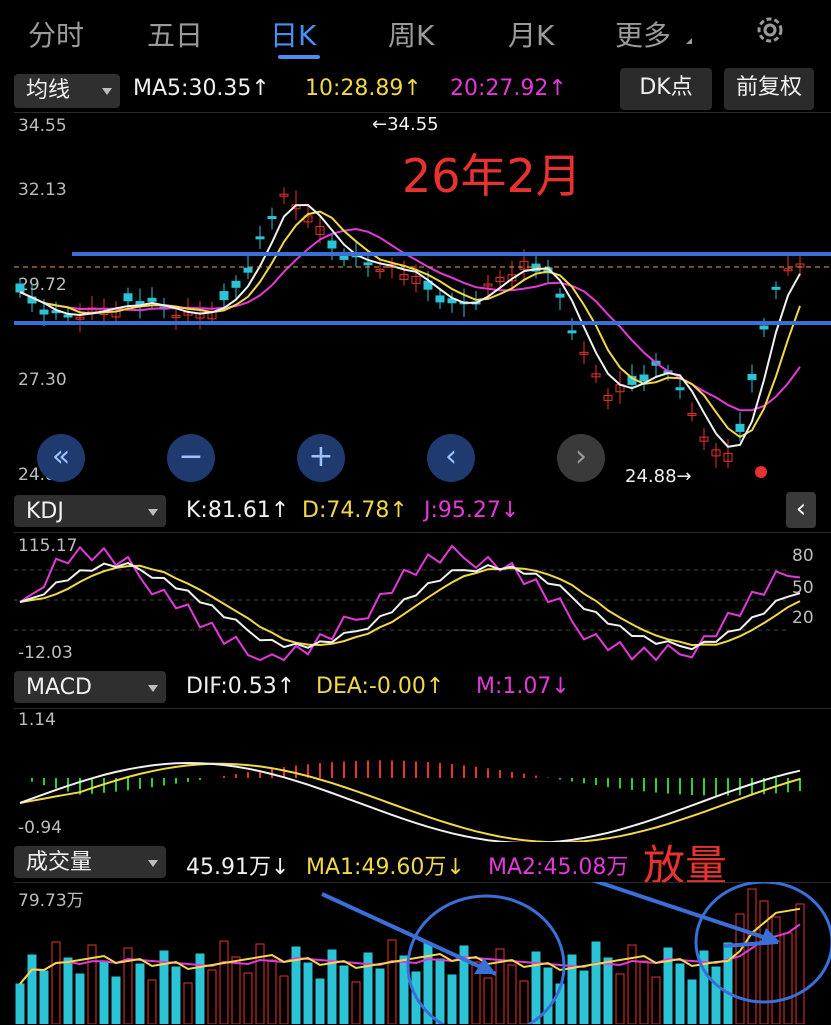 The image size is (831, 1025). What do you see at coordinates (451, 458) in the screenshot?
I see `scroll-left-icon: ‹` at bounding box center [451, 458].